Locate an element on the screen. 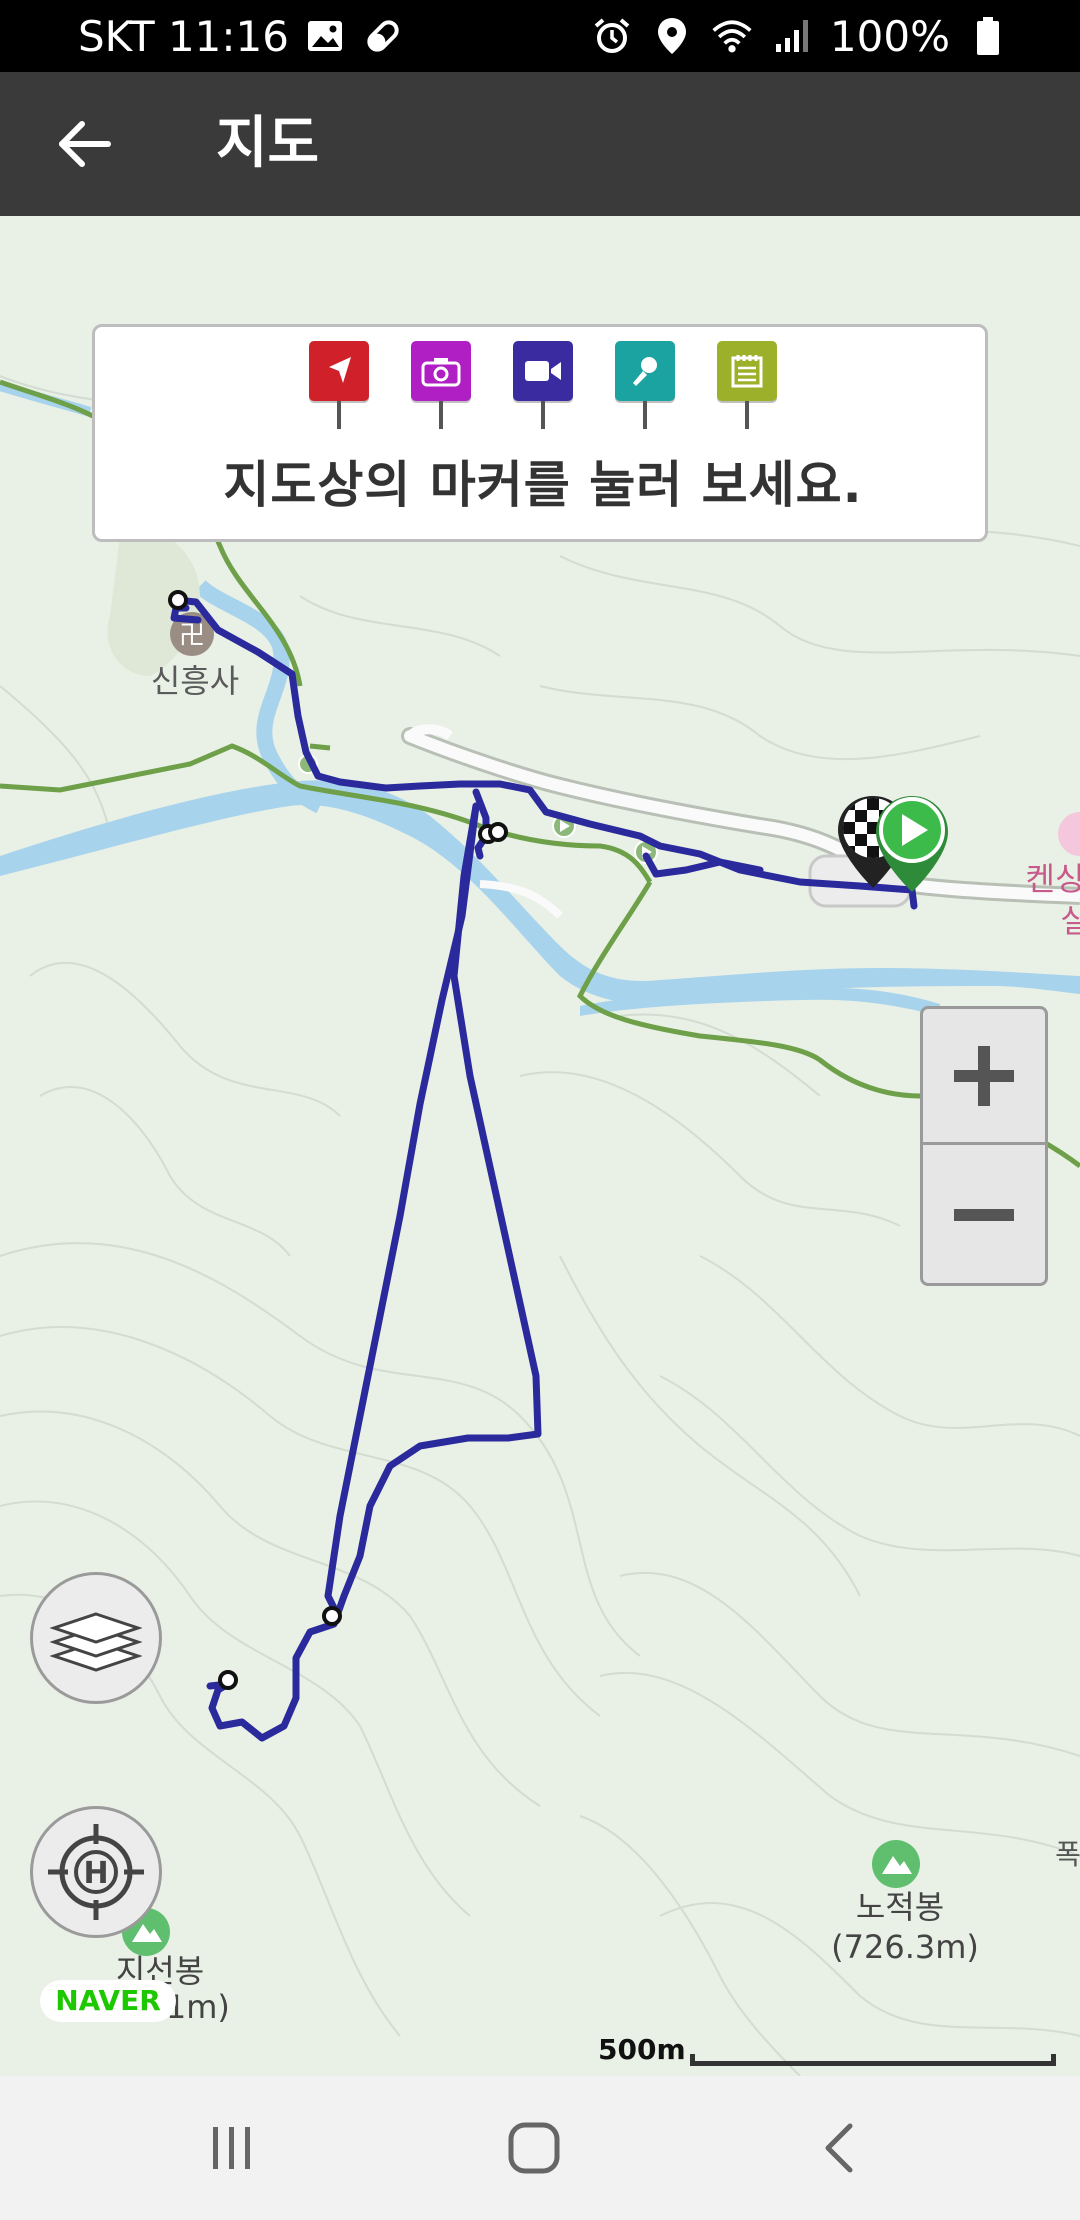 Image resolution: width=1080 pixels, height=2220 pixels. minus-icon is located at coordinates (984, 1215).